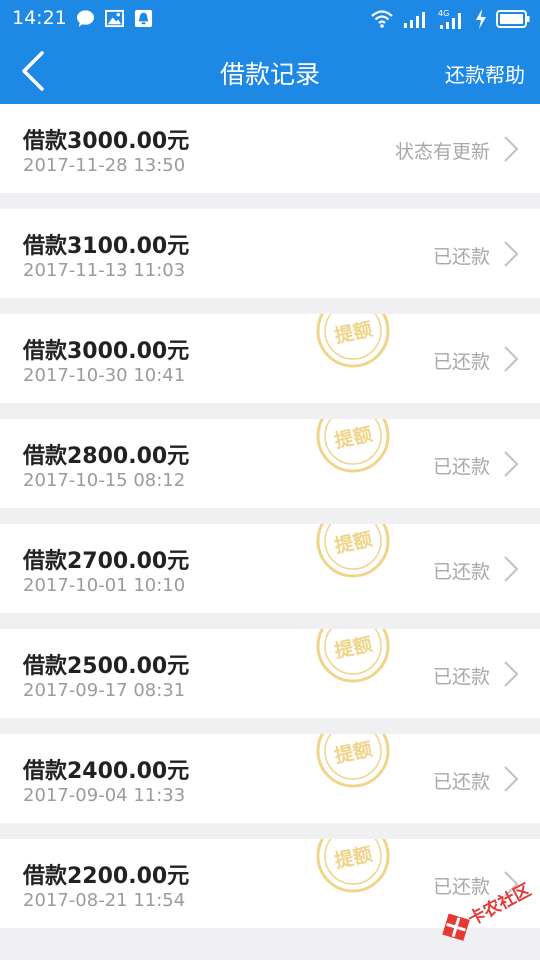  What do you see at coordinates (414, 20) in the screenshot?
I see `signal-icon` at bounding box center [414, 20].